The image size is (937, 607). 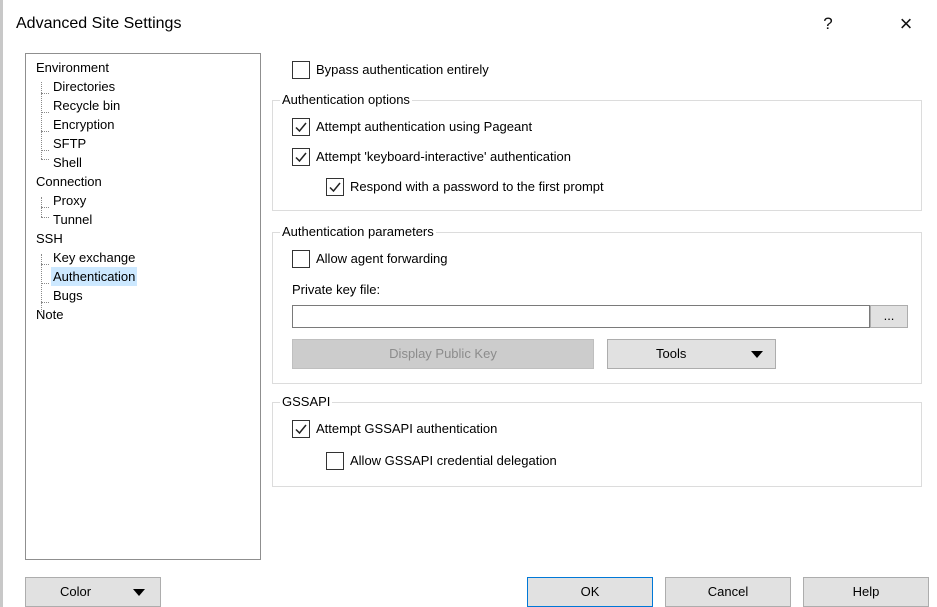 What do you see at coordinates (335, 461) in the screenshot?
I see `gssapi-delegation-checkbox` at bounding box center [335, 461].